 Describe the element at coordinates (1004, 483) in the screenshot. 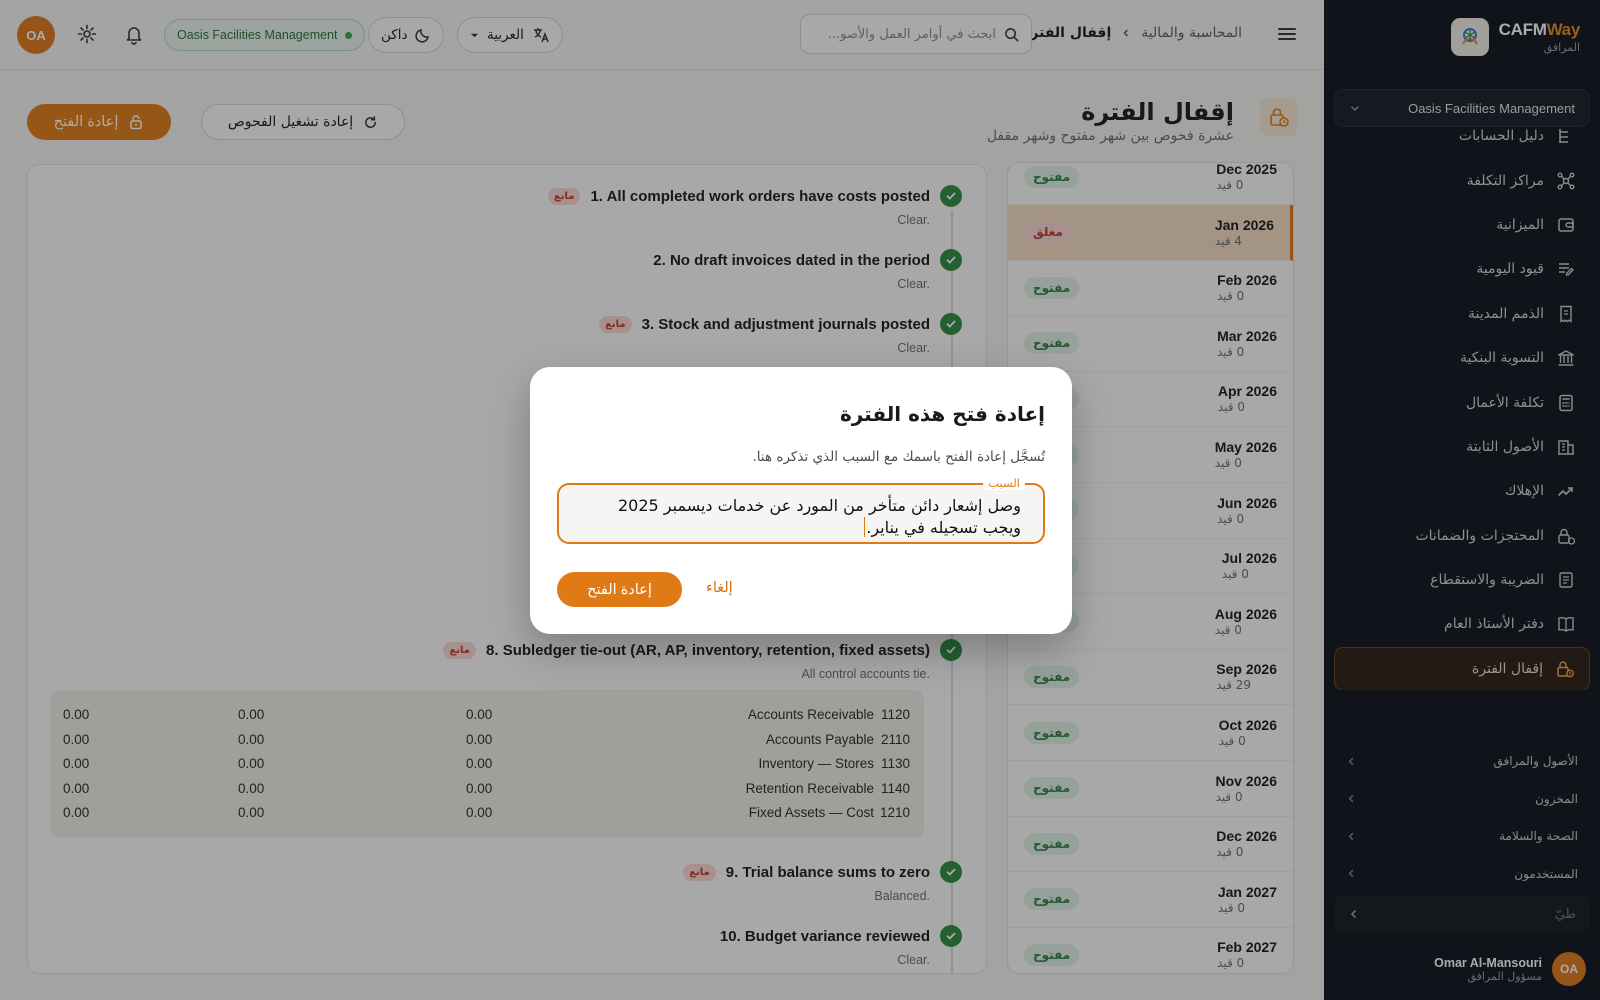

I see `reason-label: السبب` at that location.